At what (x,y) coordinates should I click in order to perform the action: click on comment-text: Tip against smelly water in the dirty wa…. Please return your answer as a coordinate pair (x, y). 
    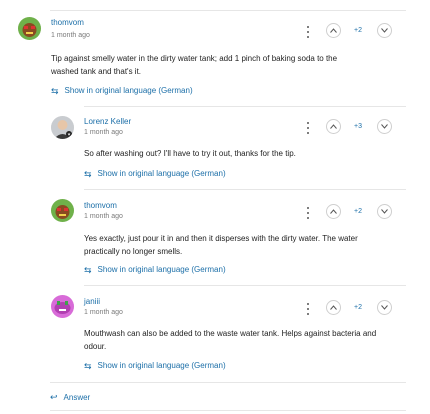
    Looking at the image, I should click on (194, 65).